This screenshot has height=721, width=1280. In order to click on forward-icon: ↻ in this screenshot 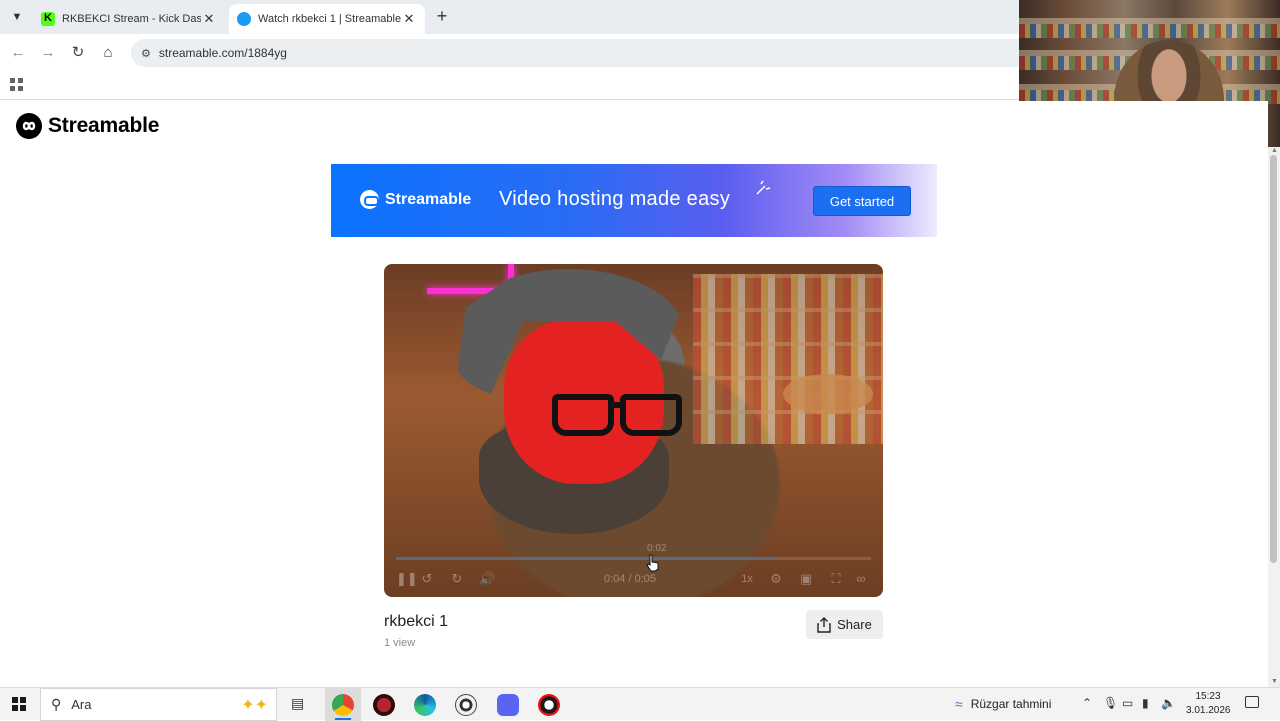, I will do `click(457, 579)`.